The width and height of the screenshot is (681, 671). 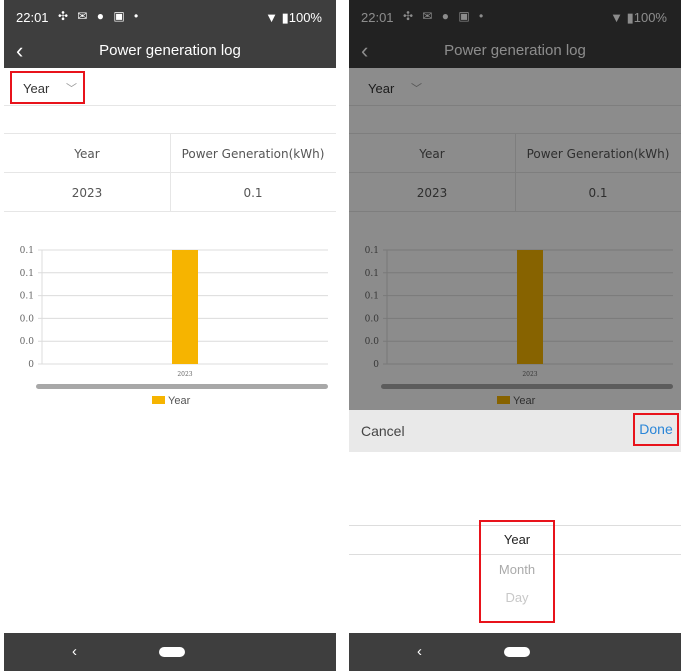 I want to click on legend-label: Year, so click(x=179, y=401).